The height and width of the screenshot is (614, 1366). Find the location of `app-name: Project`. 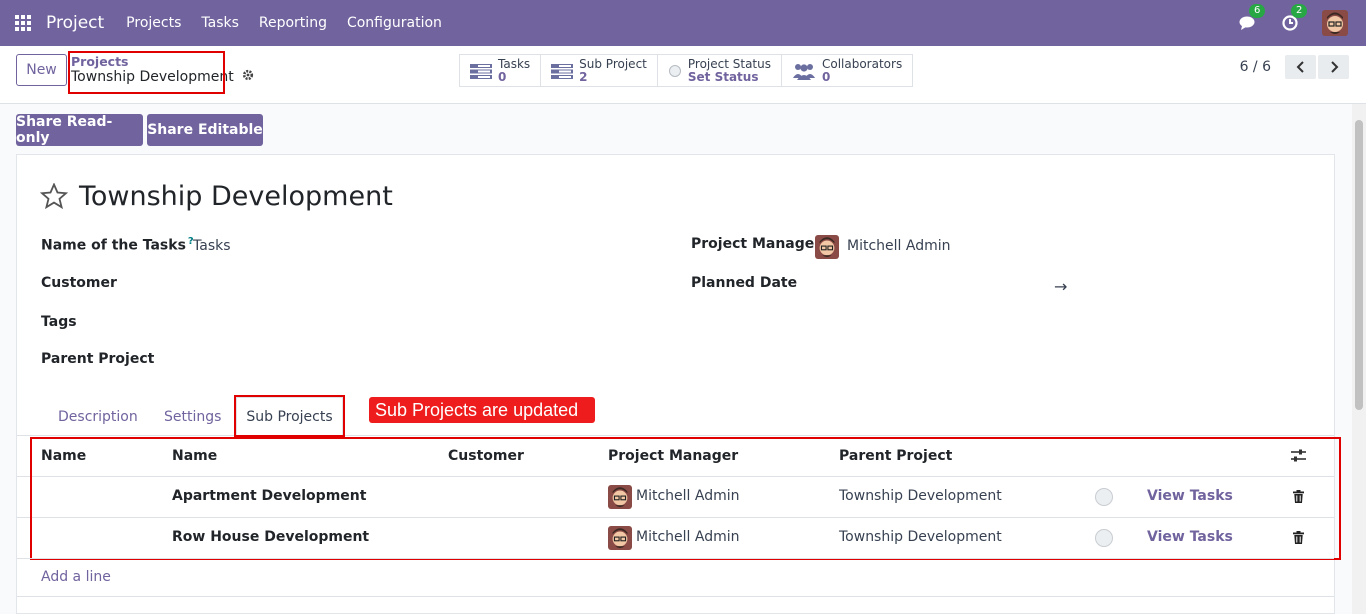

app-name: Project is located at coordinates (75, 23).